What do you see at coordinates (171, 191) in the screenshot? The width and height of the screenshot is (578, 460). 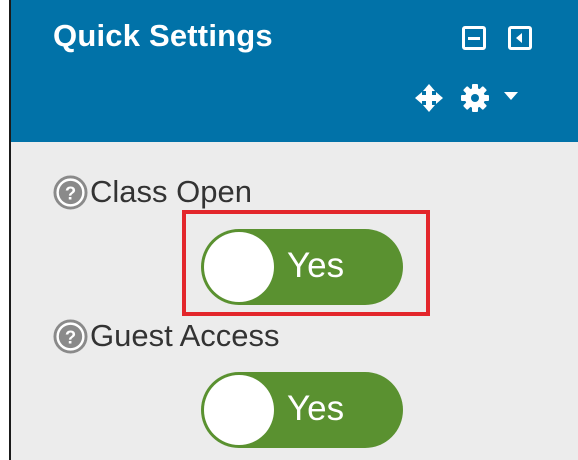 I see `setting-label-text: Class Open` at bounding box center [171, 191].